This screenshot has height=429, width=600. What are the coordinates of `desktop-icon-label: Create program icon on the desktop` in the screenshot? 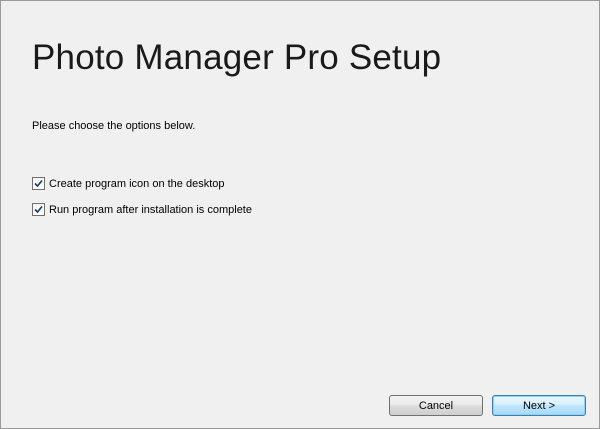 It's located at (137, 183).